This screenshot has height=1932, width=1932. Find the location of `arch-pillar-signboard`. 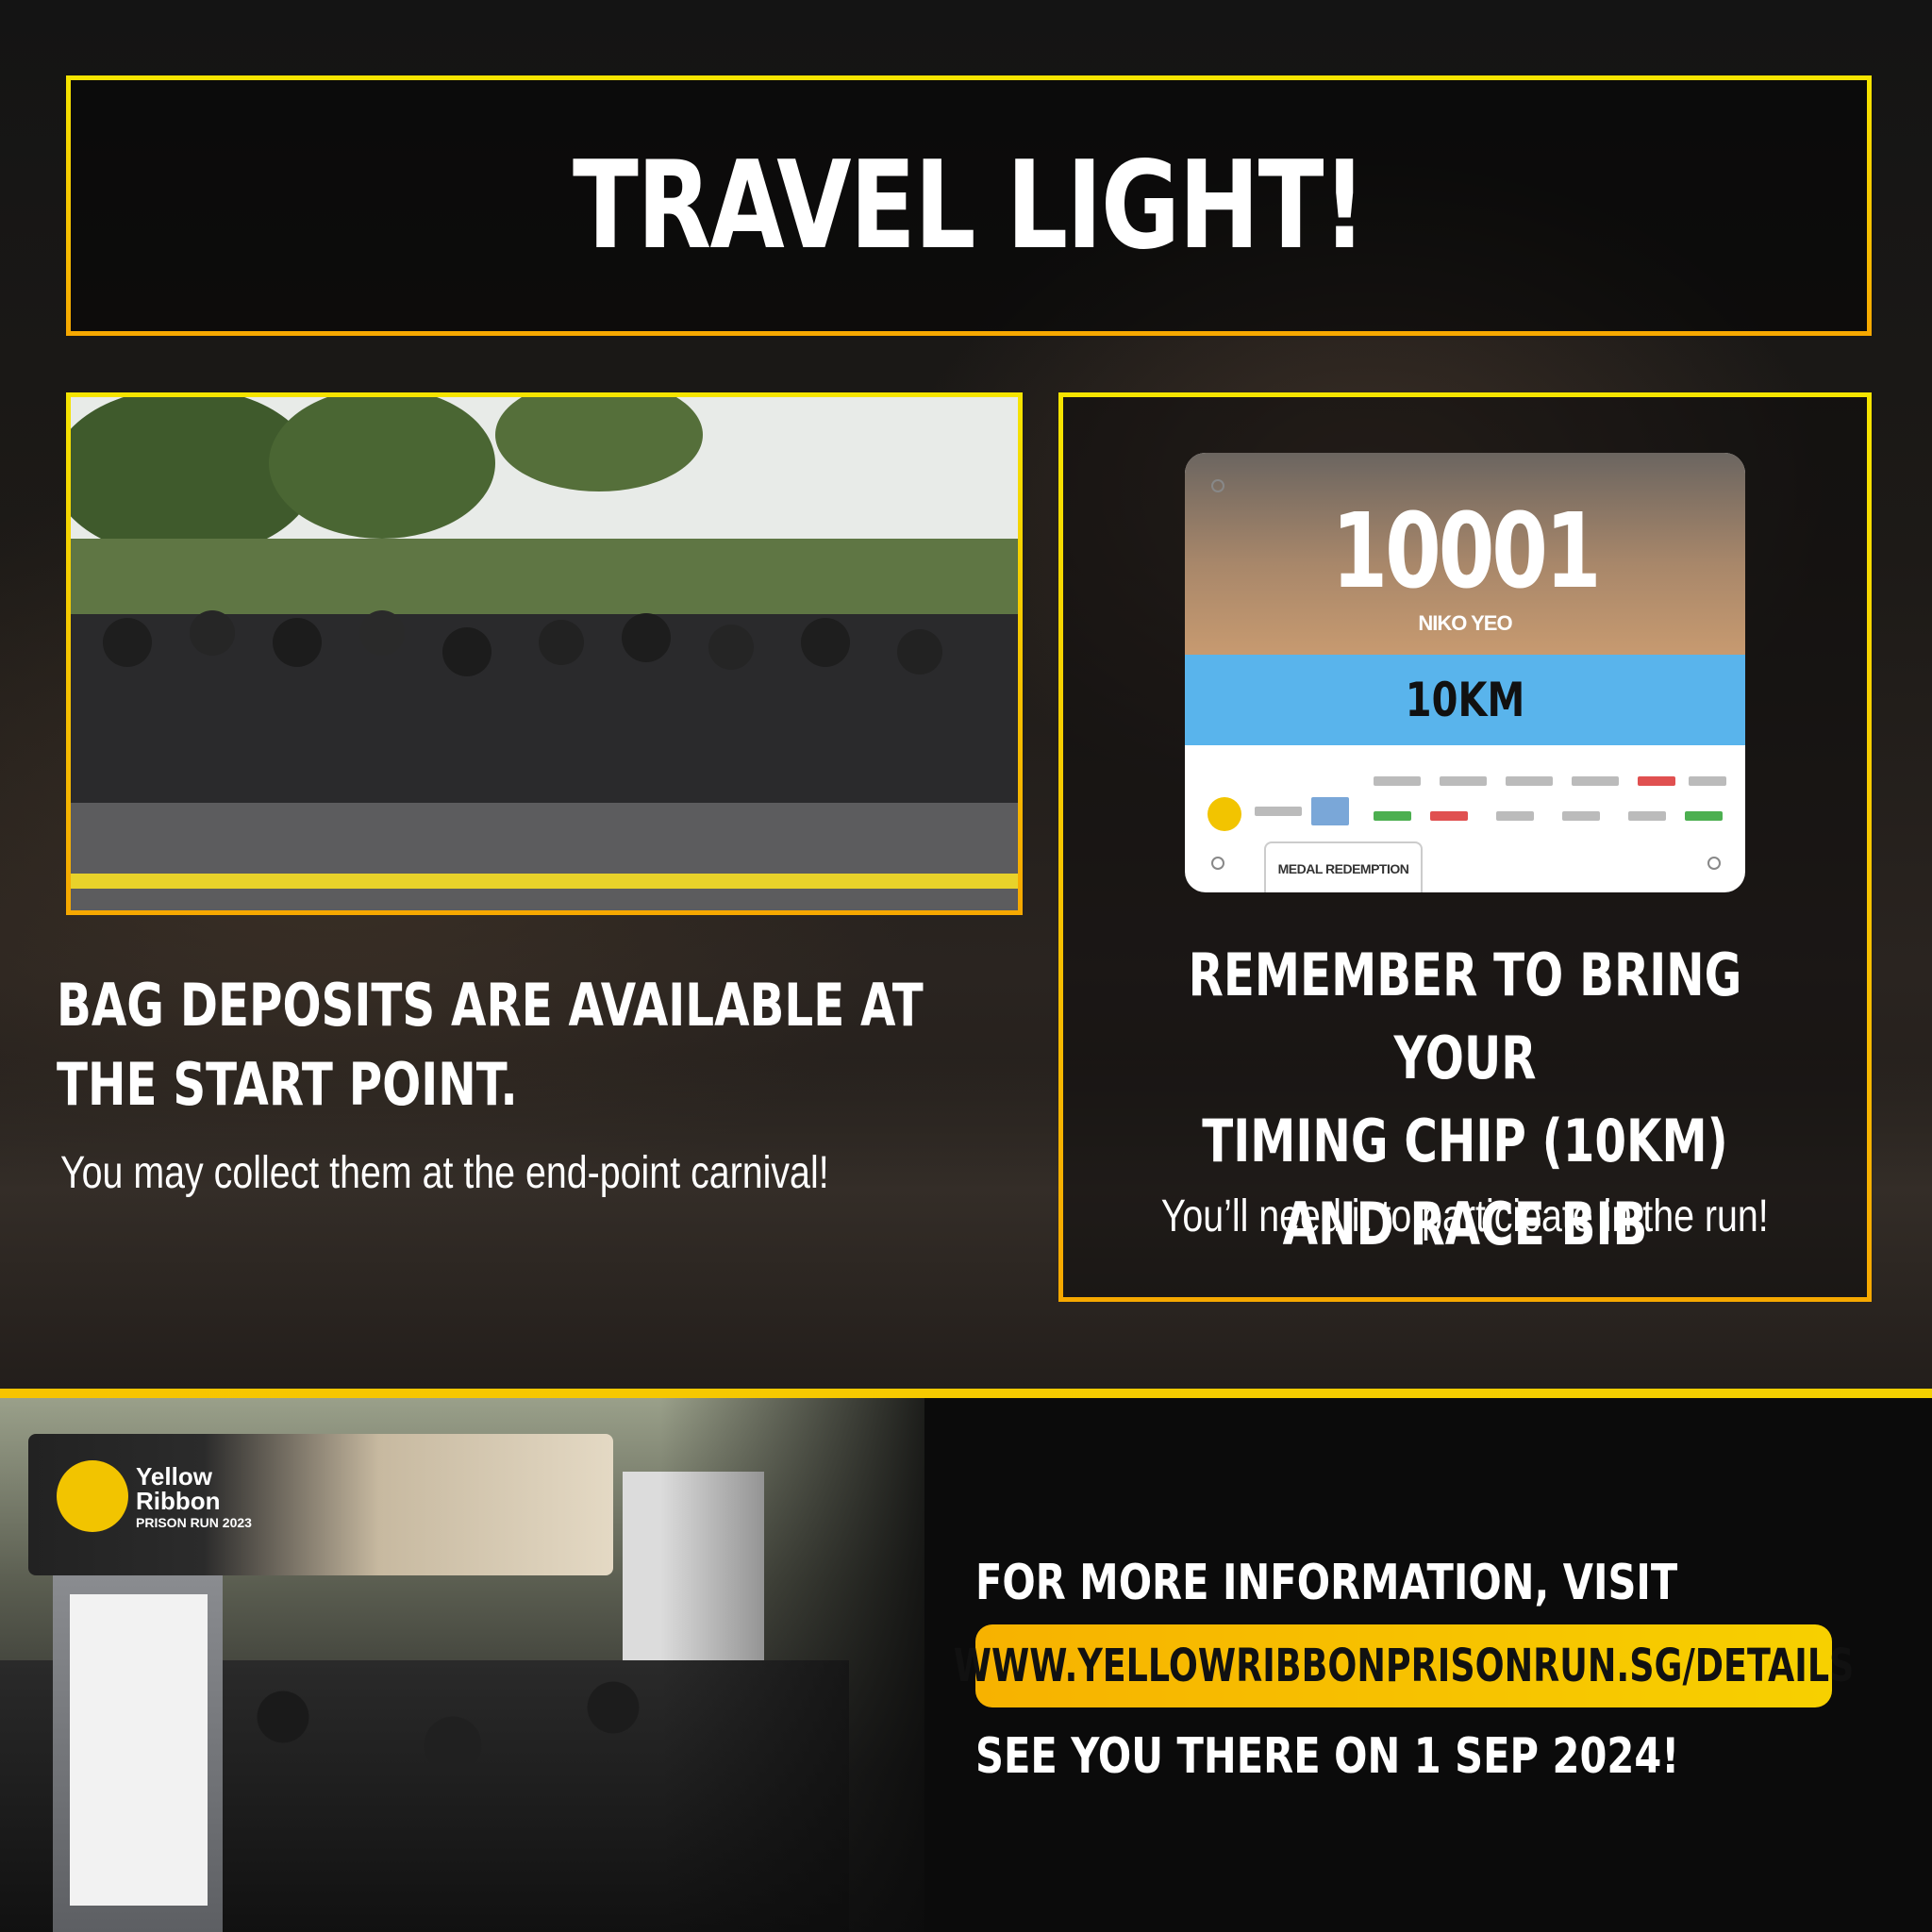

arch-pillar-signboard is located at coordinates (139, 1750).